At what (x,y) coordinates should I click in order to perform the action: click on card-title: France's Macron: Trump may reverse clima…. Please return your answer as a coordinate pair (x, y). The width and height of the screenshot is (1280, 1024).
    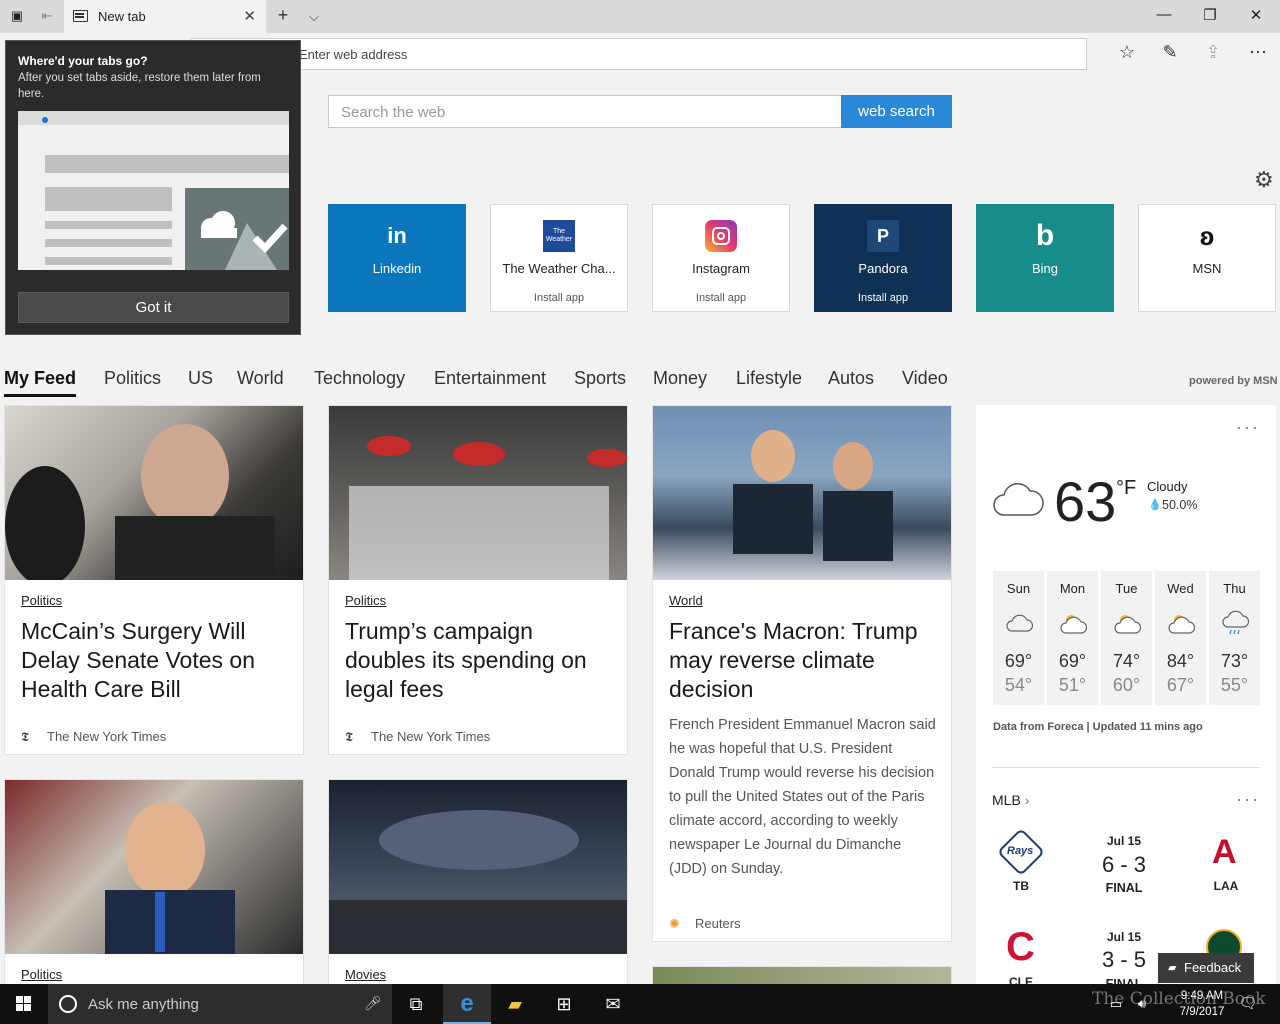
    Looking at the image, I should click on (803, 660).